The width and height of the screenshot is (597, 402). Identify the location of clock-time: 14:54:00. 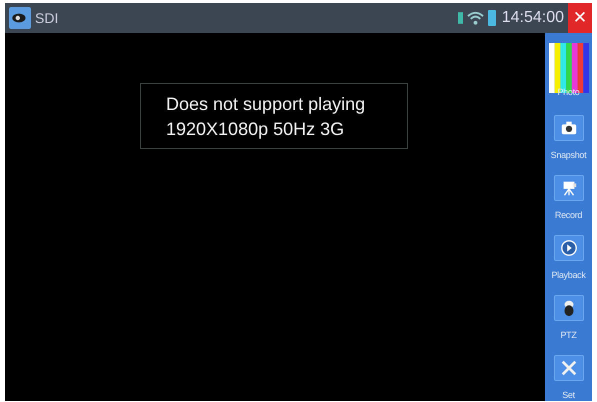
(533, 18).